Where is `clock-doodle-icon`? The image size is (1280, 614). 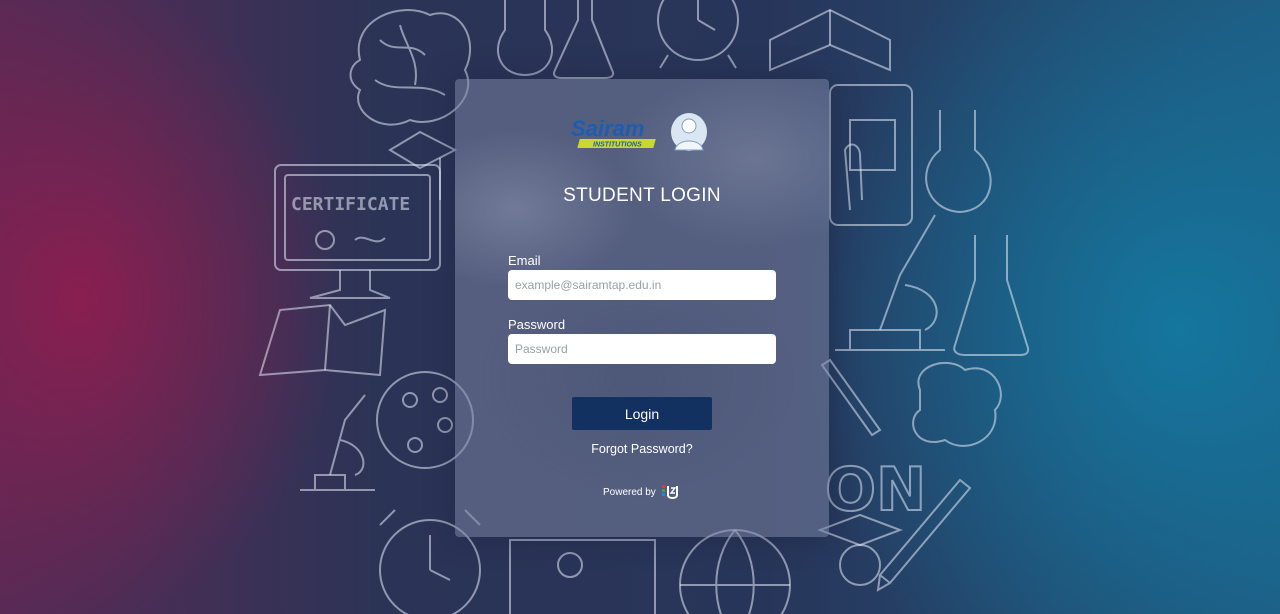 clock-doodle-icon is located at coordinates (698, 34).